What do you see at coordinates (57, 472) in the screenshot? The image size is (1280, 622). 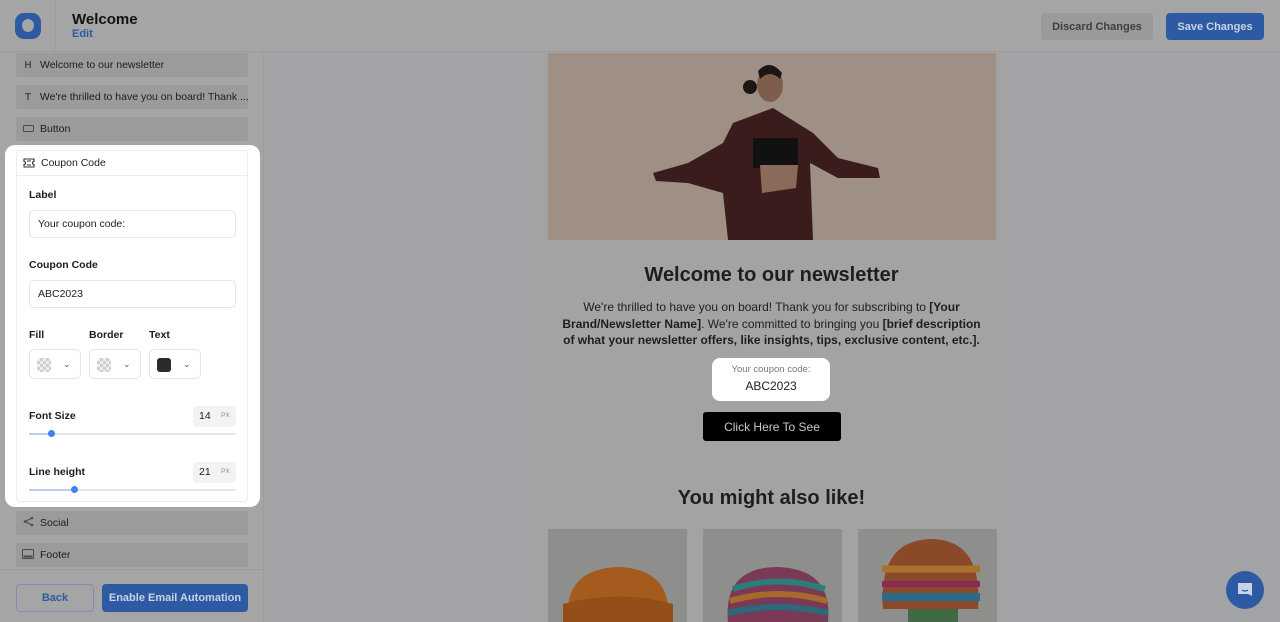 I see `line-height-label: Line height` at bounding box center [57, 472].